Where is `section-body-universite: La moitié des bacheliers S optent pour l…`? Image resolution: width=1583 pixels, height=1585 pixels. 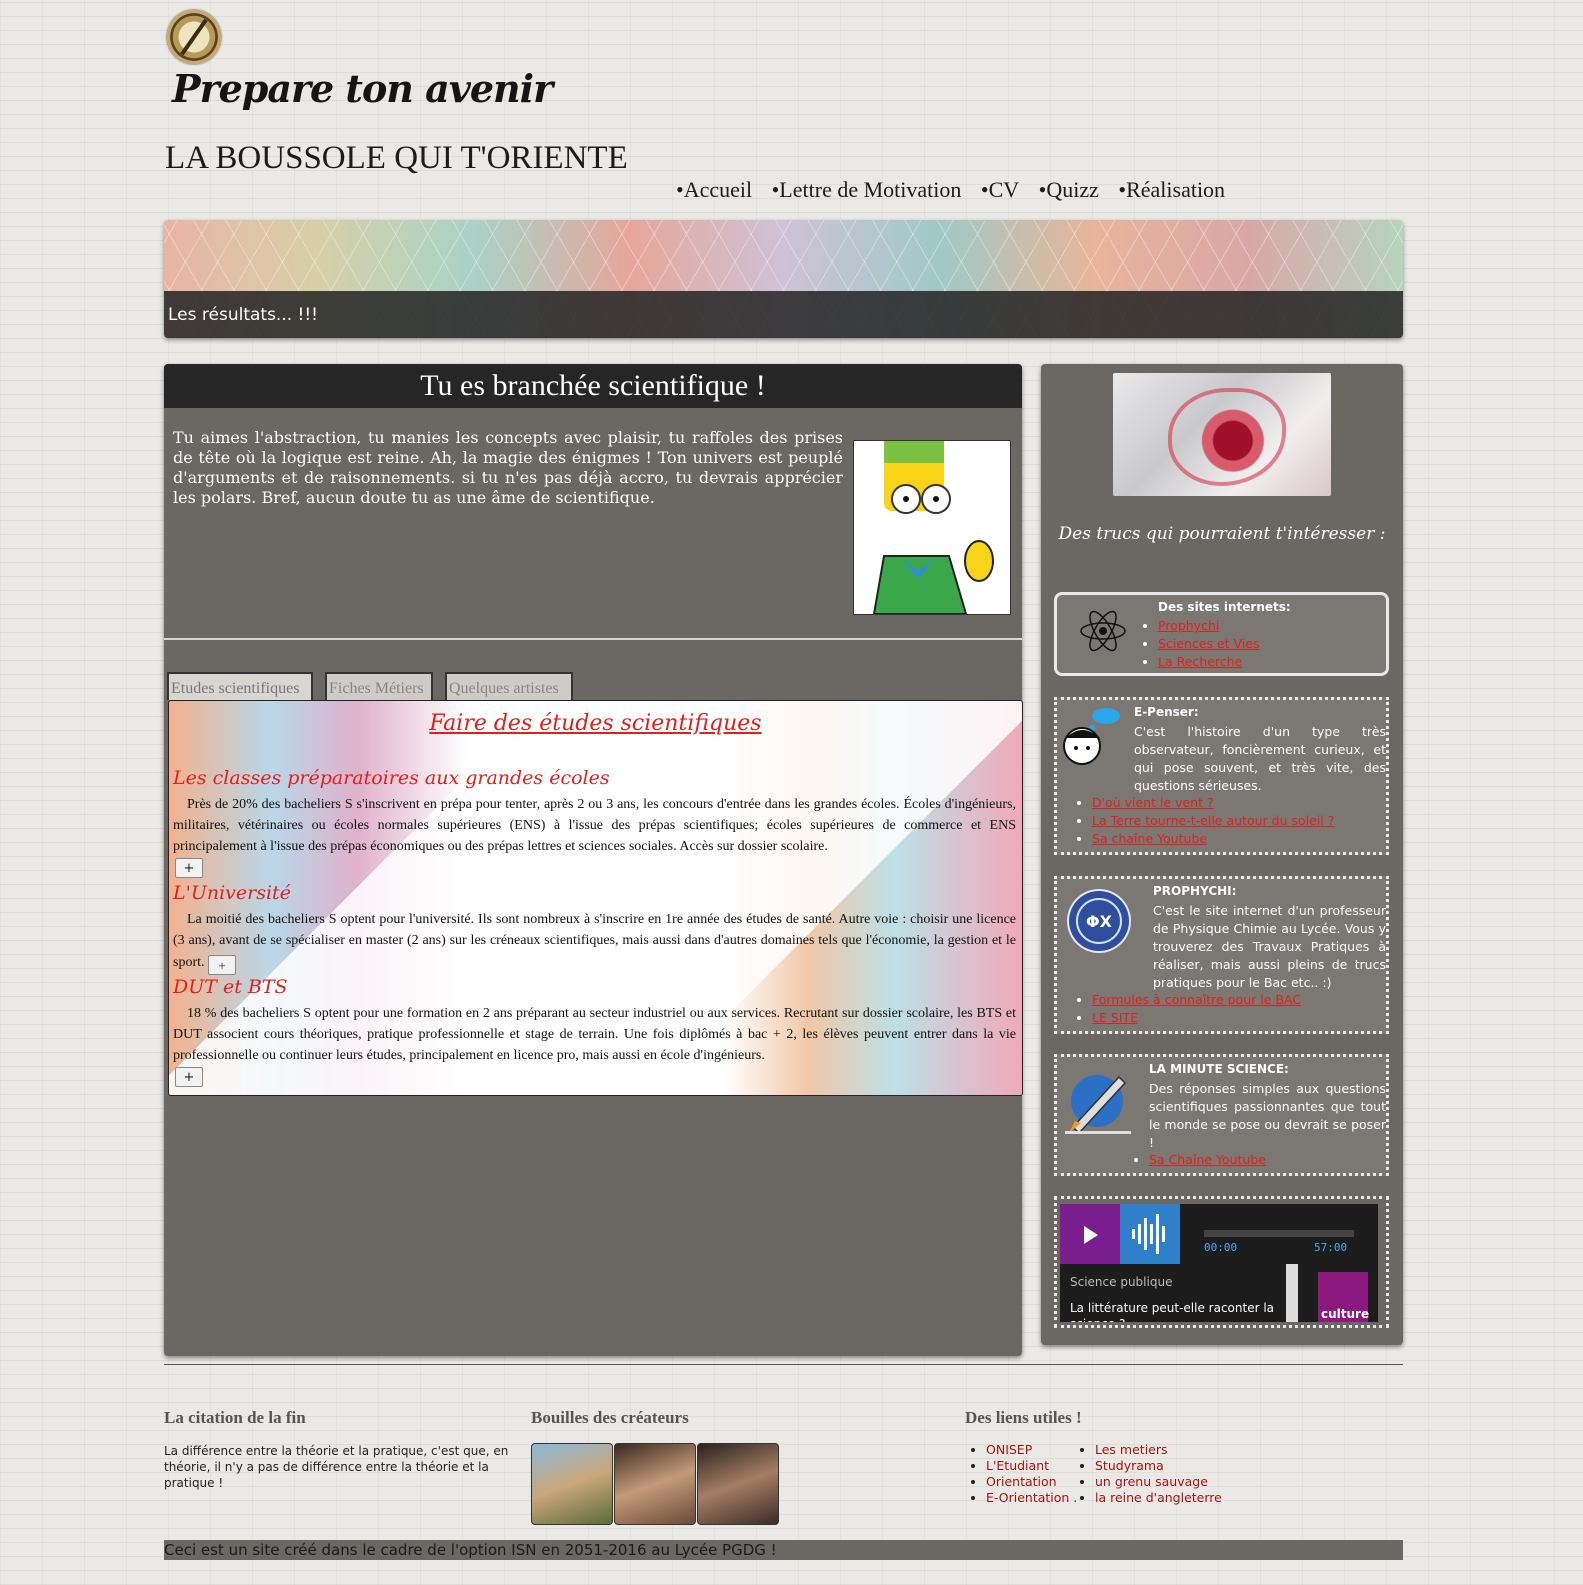
section-body-universite: La moitié des bacheliers S optent pour l… is located at coordinates (594, 943).